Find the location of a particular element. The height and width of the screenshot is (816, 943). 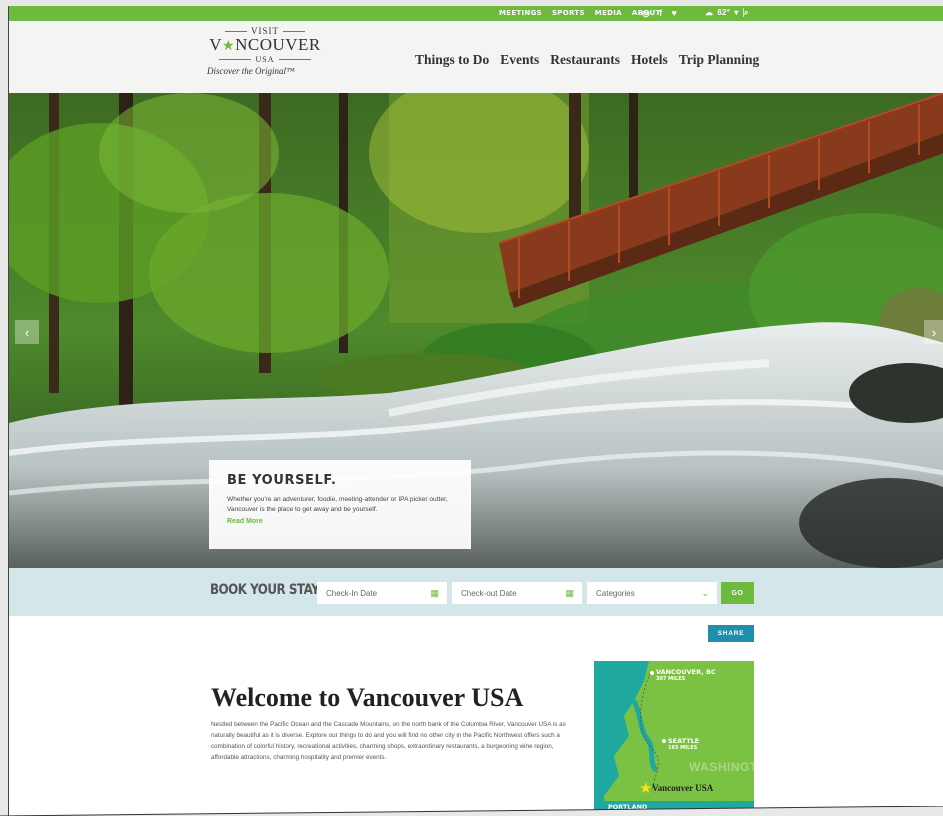

utility-links: MEETINGS SPORTS MEDIA ABOUT is located at coordinates (580, 13).